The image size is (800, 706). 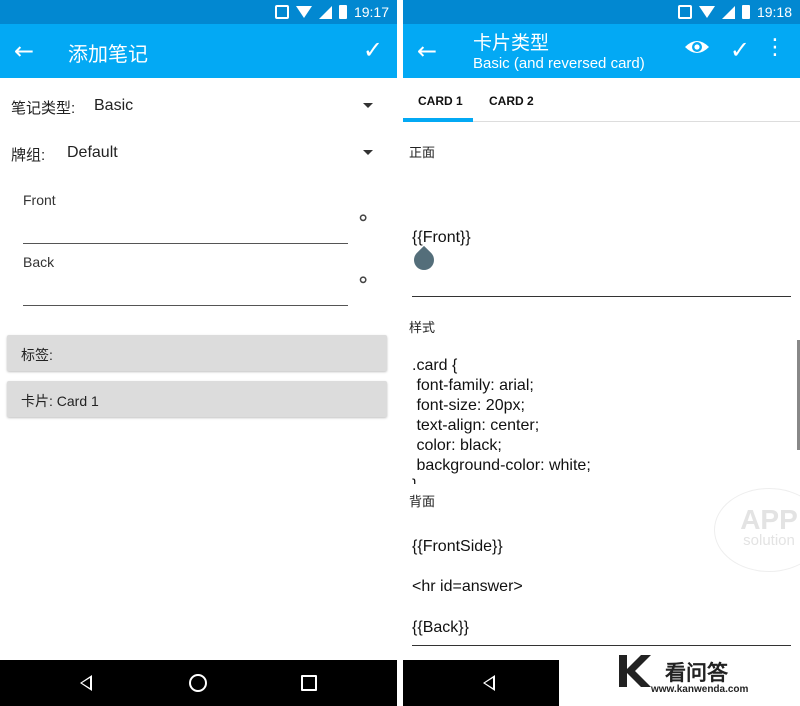 What do you see at coordinates (440, 101) in the screenshot?
I see `tab-card-1: CARD 1` at bounding box center [440, 101].